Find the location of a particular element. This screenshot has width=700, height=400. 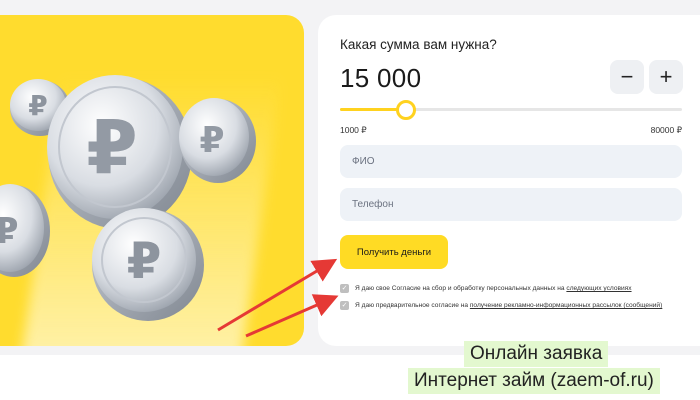

amount-slider is located at coordinates (511, 110).